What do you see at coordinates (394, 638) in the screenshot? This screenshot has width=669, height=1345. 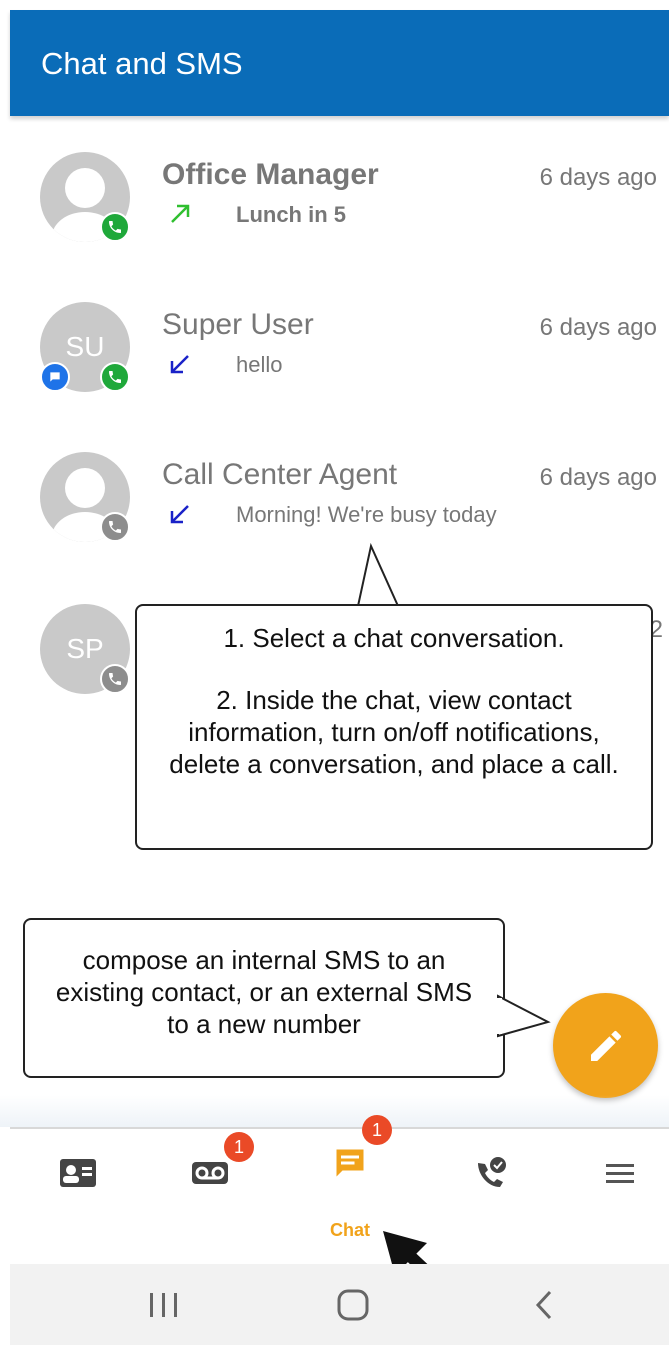 I see `callout-text: 1. Select a chat conversation.` at bounding box center [394, 638].